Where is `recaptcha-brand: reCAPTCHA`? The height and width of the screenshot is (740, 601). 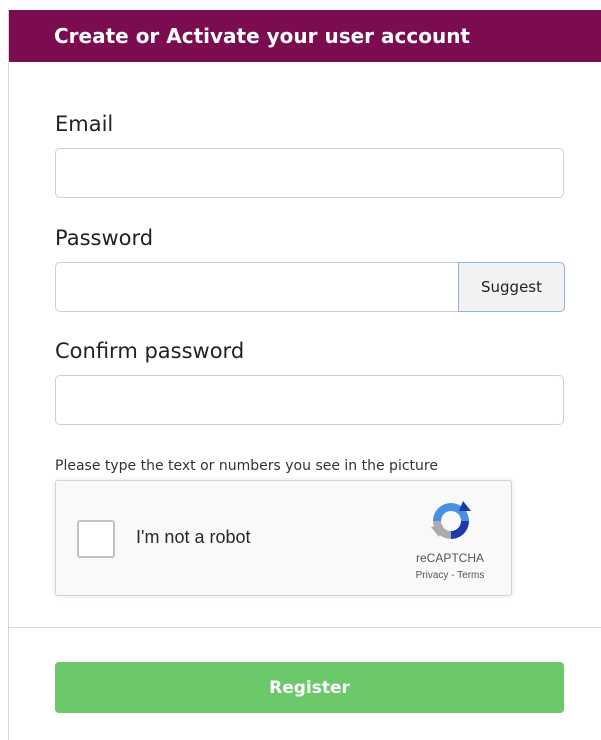
recaptcha-brand: reCAPTCHA is located at coordinates (449, 558).